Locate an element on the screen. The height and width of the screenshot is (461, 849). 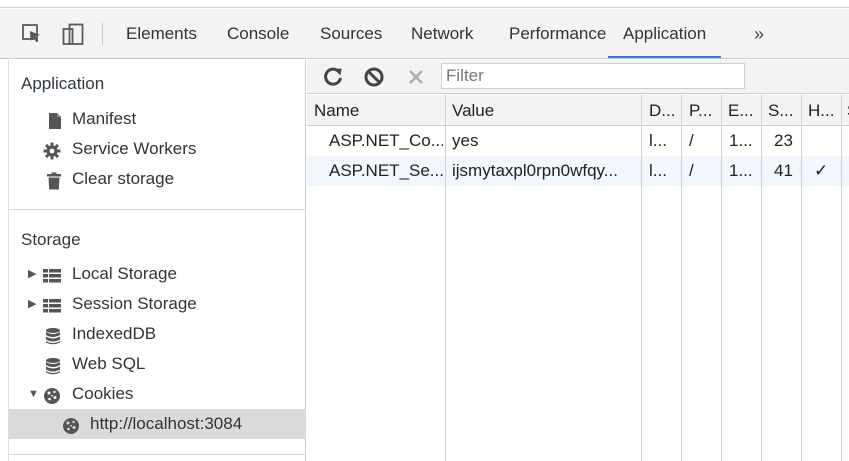
table-header: Name Value D... P... E... S... H... S is located at coordinates (578, 110).